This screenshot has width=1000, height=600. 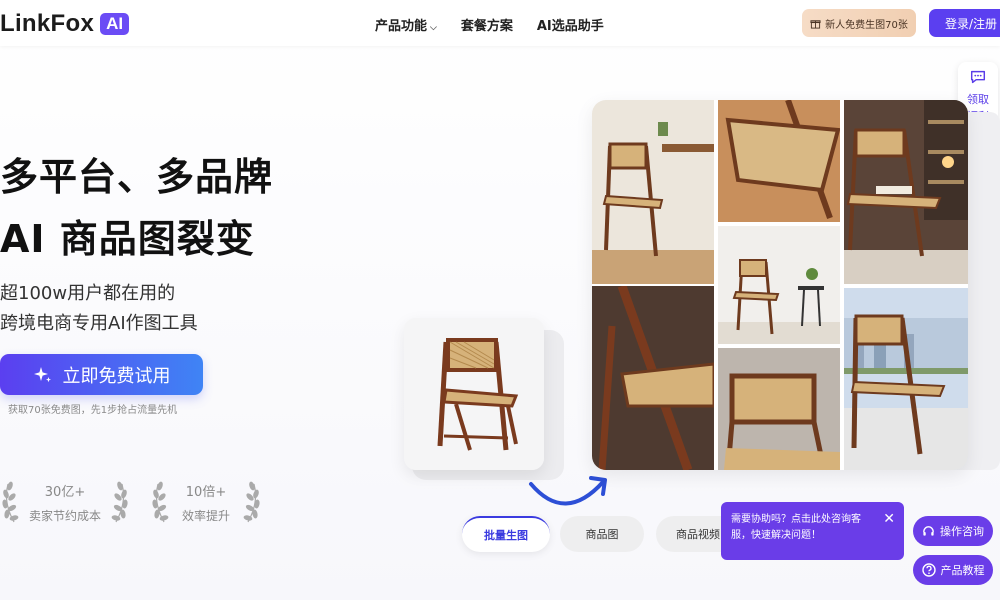 I want to click on tab-product-image: 商品图, so click(x=602, y=534).